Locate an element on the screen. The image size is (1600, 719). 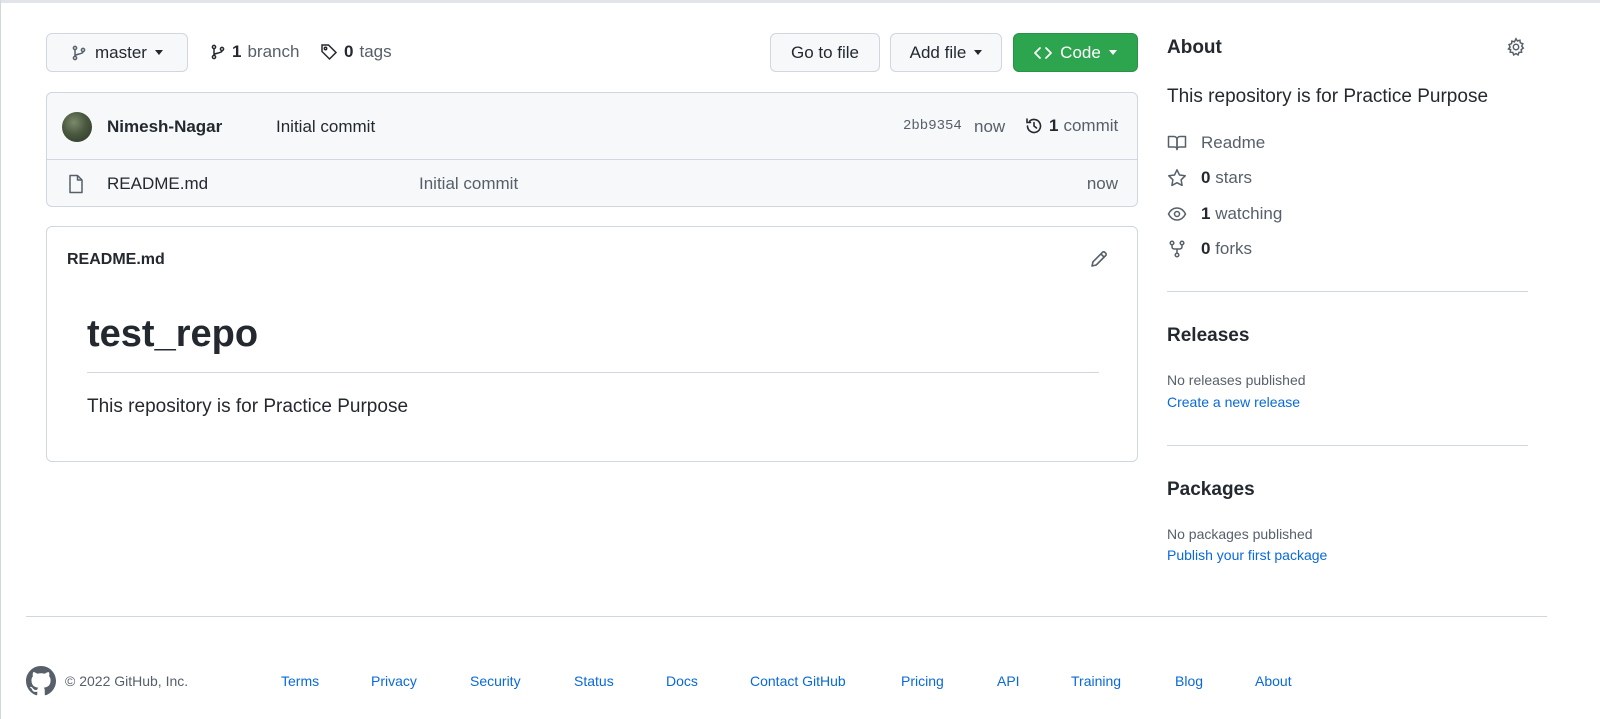
commit-time: now is located at coordinates (990, 126).